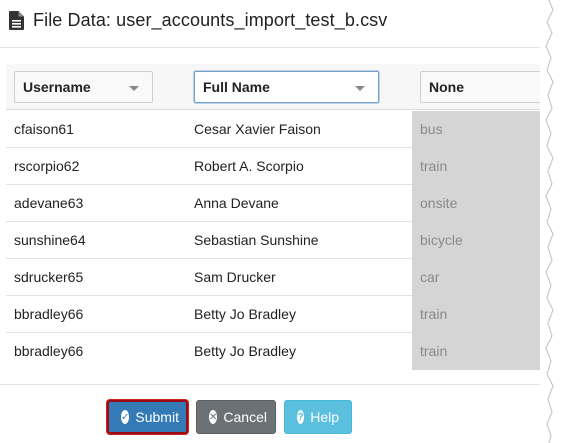 This screenshot has height=443, width=563. Describe the element at coordinates (245, 417) in the screenshot. I see `cancel-button-label: Cancel` at that location.